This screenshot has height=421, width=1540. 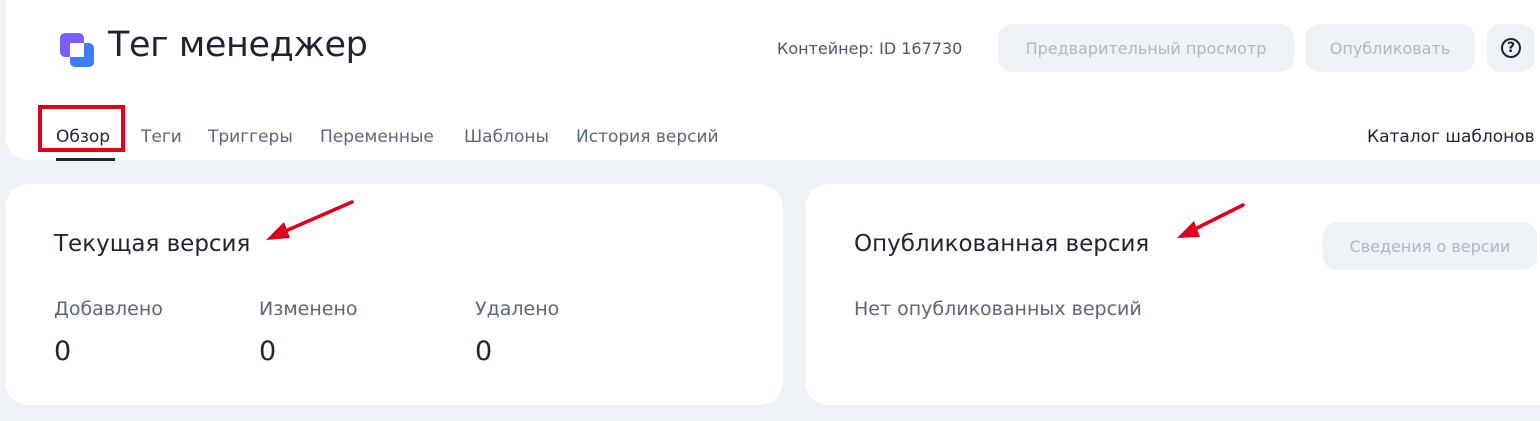 I want to click on help-button: ?, so click(x=1511, y=48).